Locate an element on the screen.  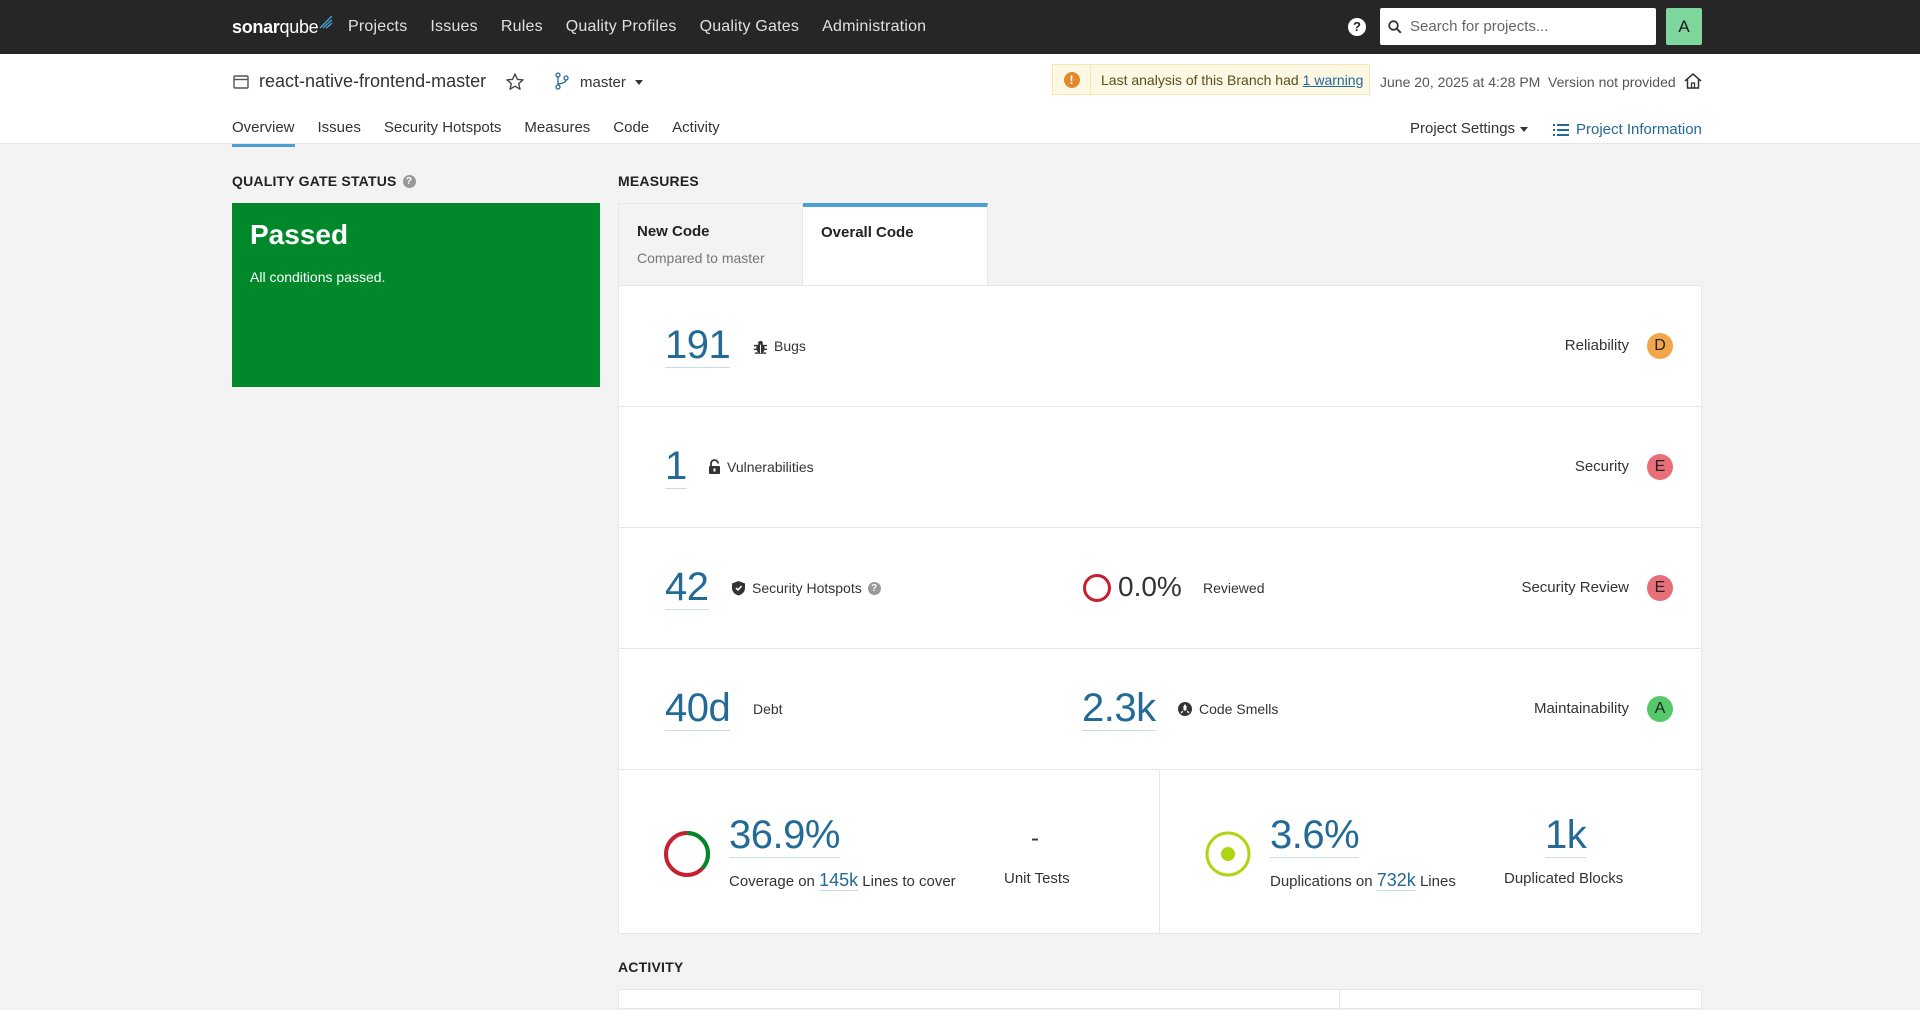
reliability-label: Reliability is located at coordinates (1596, 345).